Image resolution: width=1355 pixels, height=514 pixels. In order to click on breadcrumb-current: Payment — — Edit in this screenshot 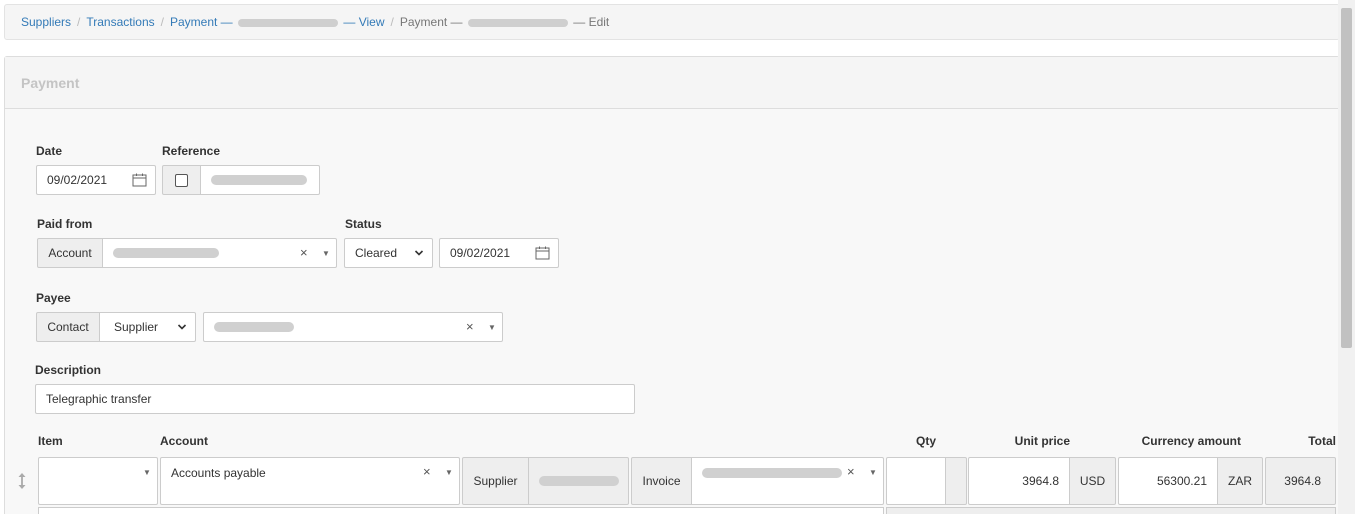, I will do `click(504, 22)`.